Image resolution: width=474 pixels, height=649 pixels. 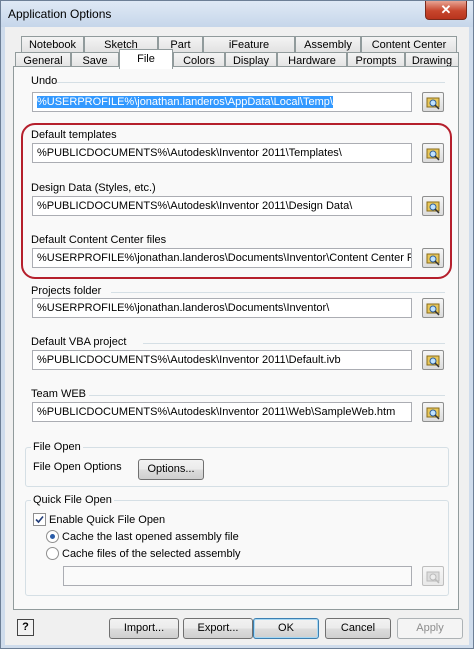 What do you see at coordinates (146, 59) in the screenshot?
I see `tab-file: File` at bounding box center [146, 59].